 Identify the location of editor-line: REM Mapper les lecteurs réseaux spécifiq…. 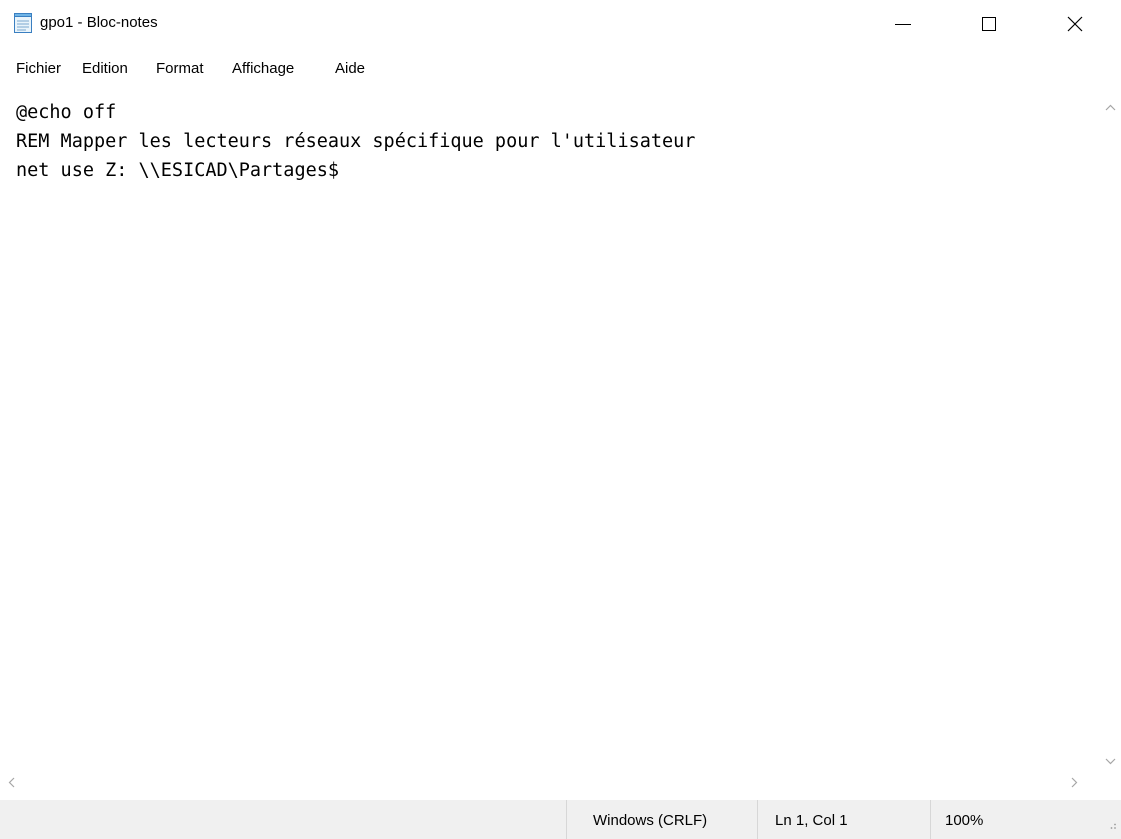
(356, 141).